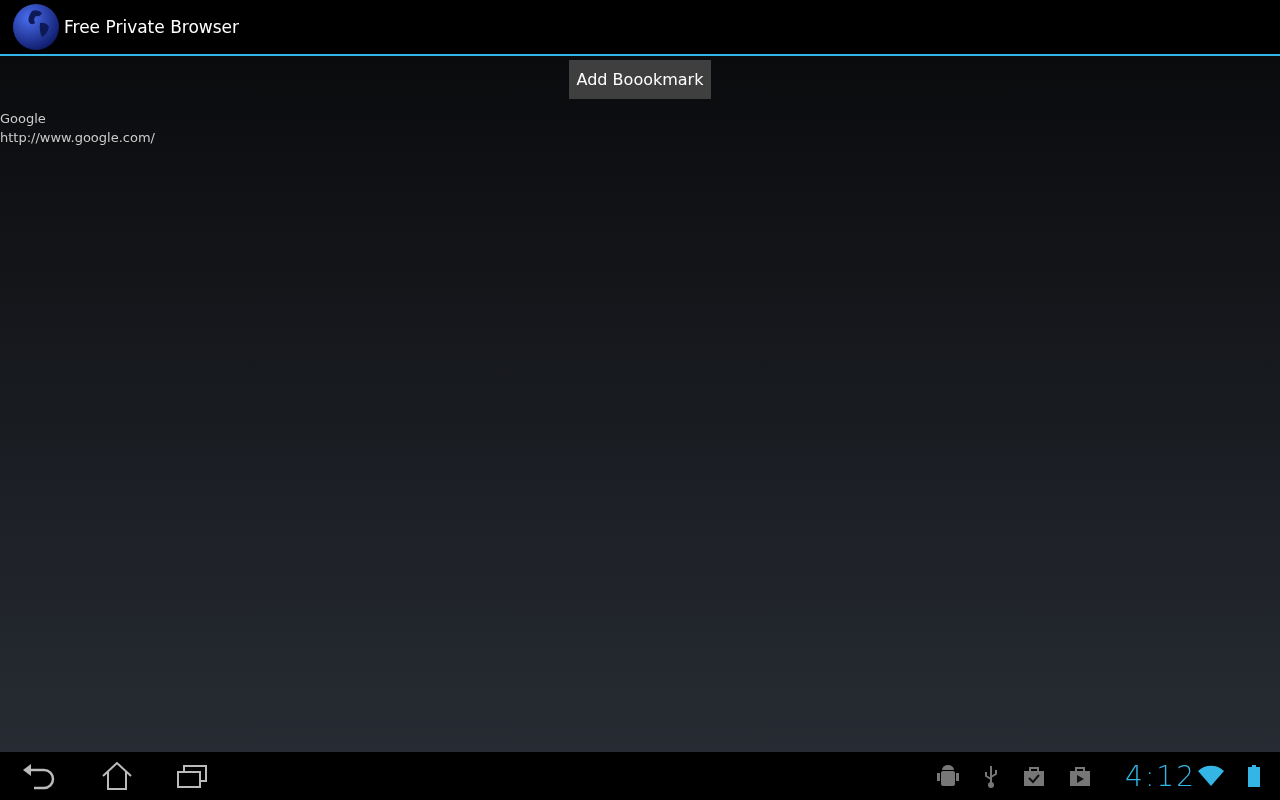  I want to click on recent-apps-icon, so click(192, 776).